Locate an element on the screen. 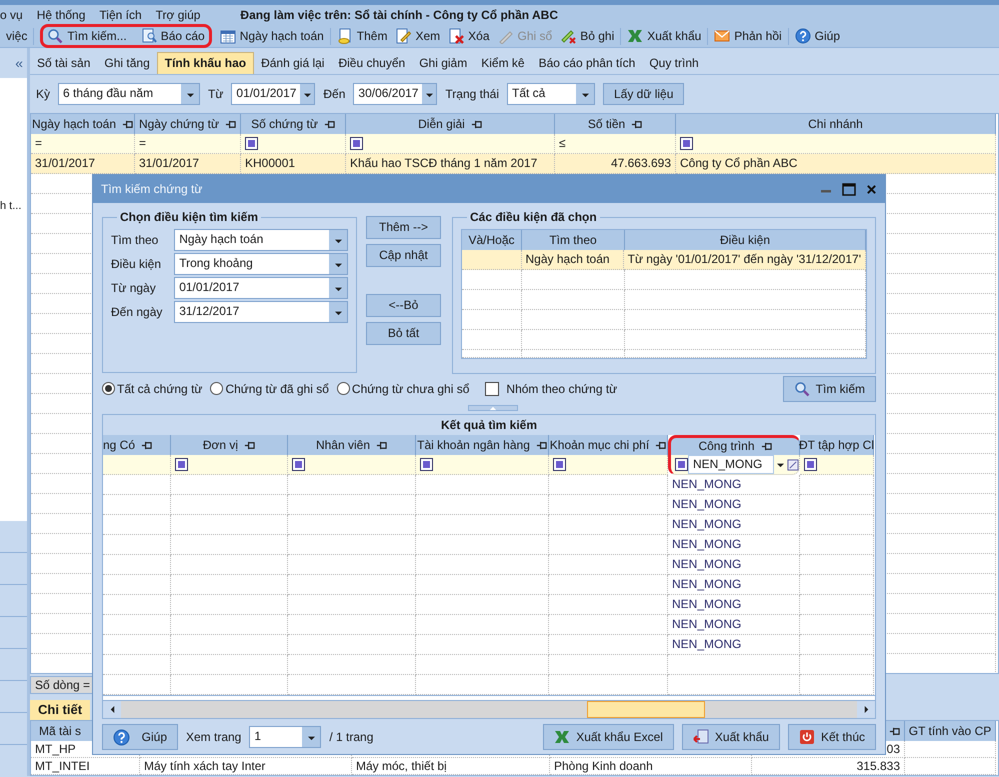 This screenshot has height=777, width=999. column-header: Tìm theo is located at coordinates (573, 240).